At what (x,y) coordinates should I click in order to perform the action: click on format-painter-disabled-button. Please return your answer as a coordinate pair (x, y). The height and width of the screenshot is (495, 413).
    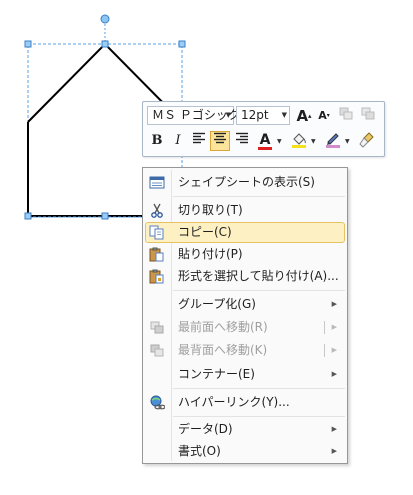
    Looking at the image, I should click on (346, 116).